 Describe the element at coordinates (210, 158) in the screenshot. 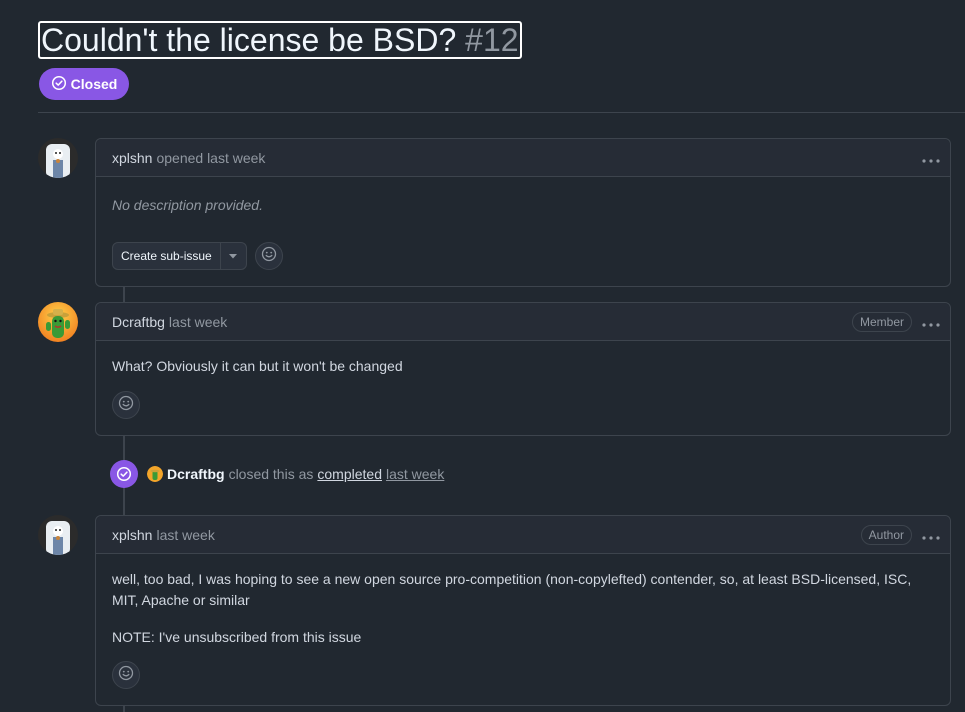

I see `comment-meta: opened last week` at that location.